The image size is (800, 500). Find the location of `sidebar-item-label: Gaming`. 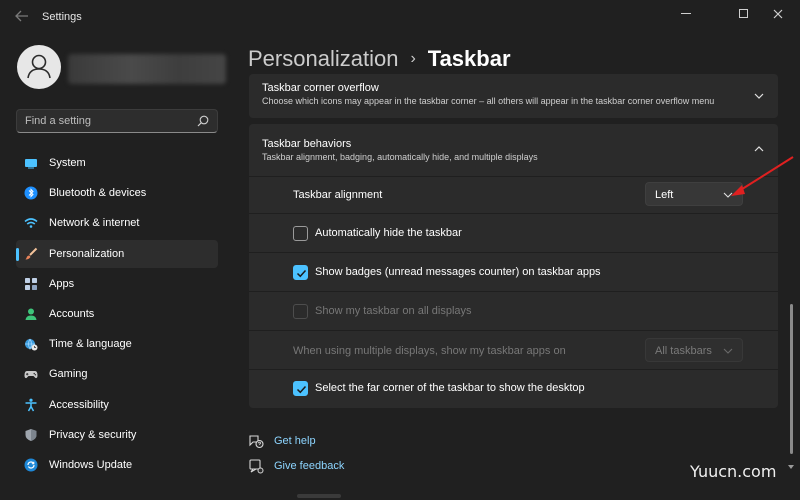

sidebar-item-label: Gaming is located at coordinates (68, 374).